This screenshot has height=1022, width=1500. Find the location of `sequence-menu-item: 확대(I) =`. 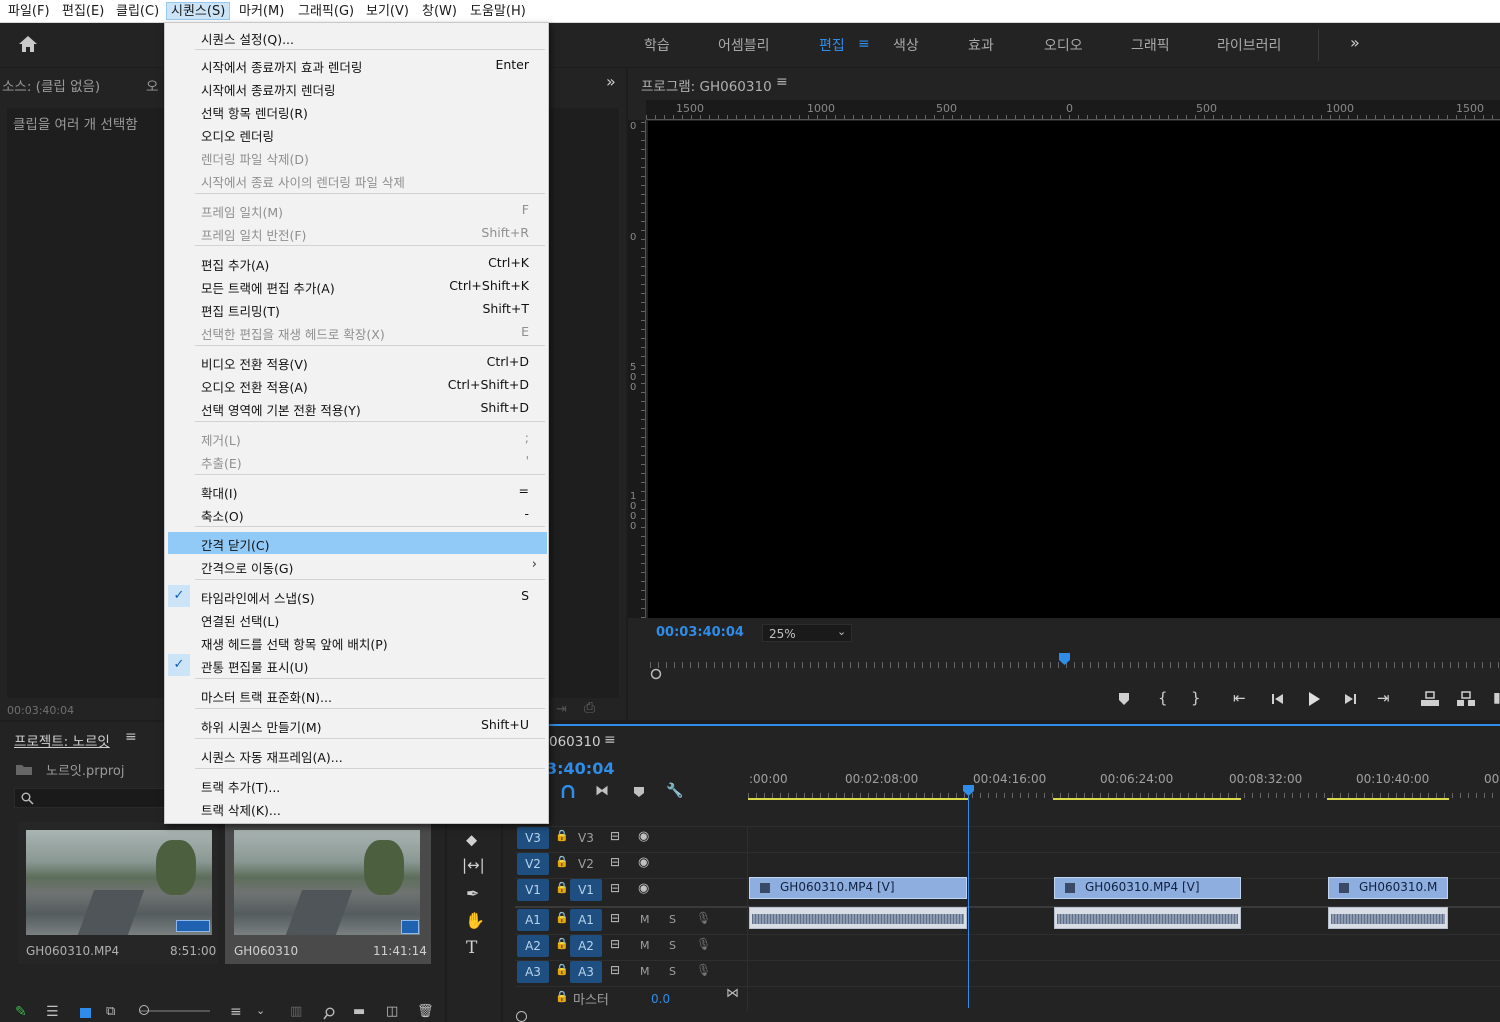

sequence-menu-item: 확대(I) = is located at coordinates (357, 491).